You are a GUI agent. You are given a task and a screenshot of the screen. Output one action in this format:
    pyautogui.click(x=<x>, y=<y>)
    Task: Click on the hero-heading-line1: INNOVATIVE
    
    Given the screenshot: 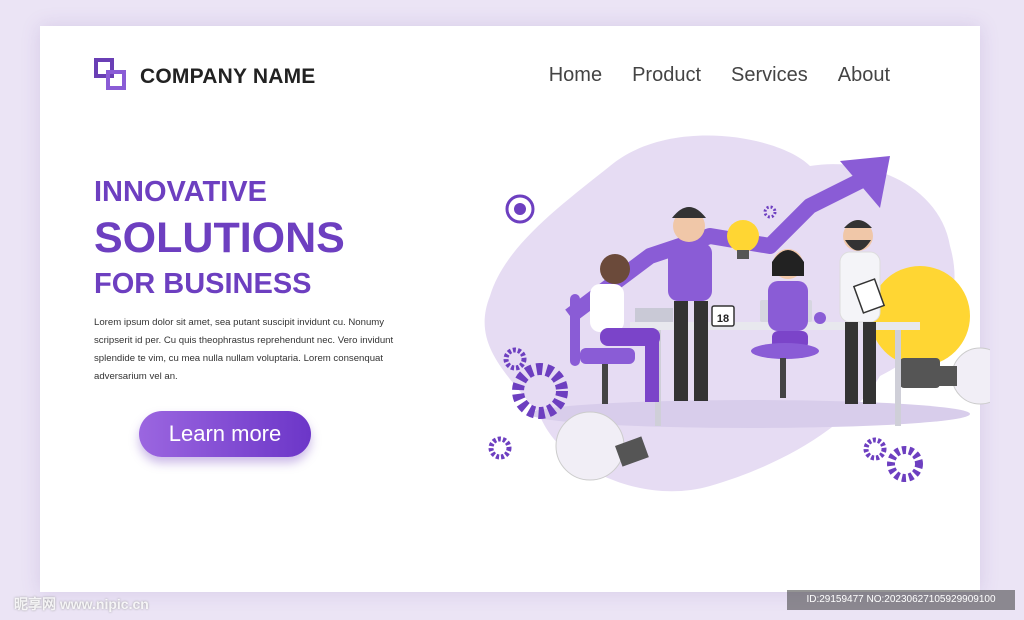 What is the action you would take?
    pyautogui.click(x=180, y=192)
    